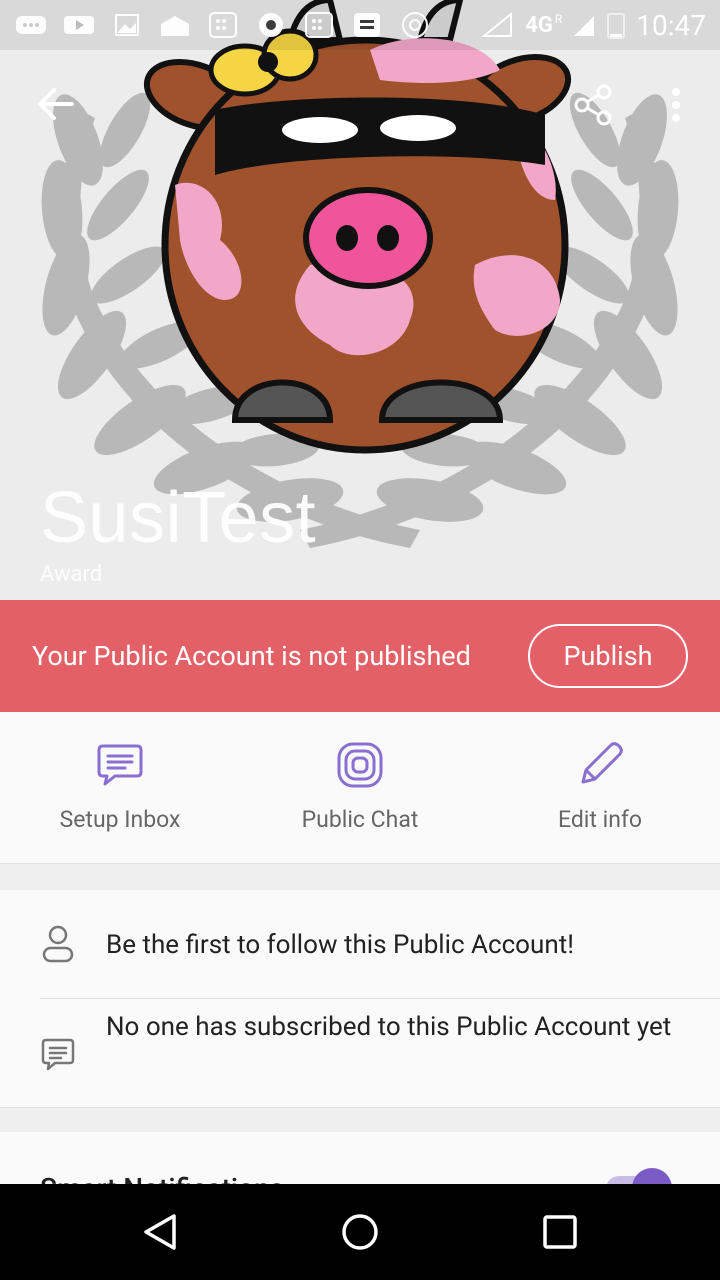  I want to click on clock: 10:47, so click(671, 25).